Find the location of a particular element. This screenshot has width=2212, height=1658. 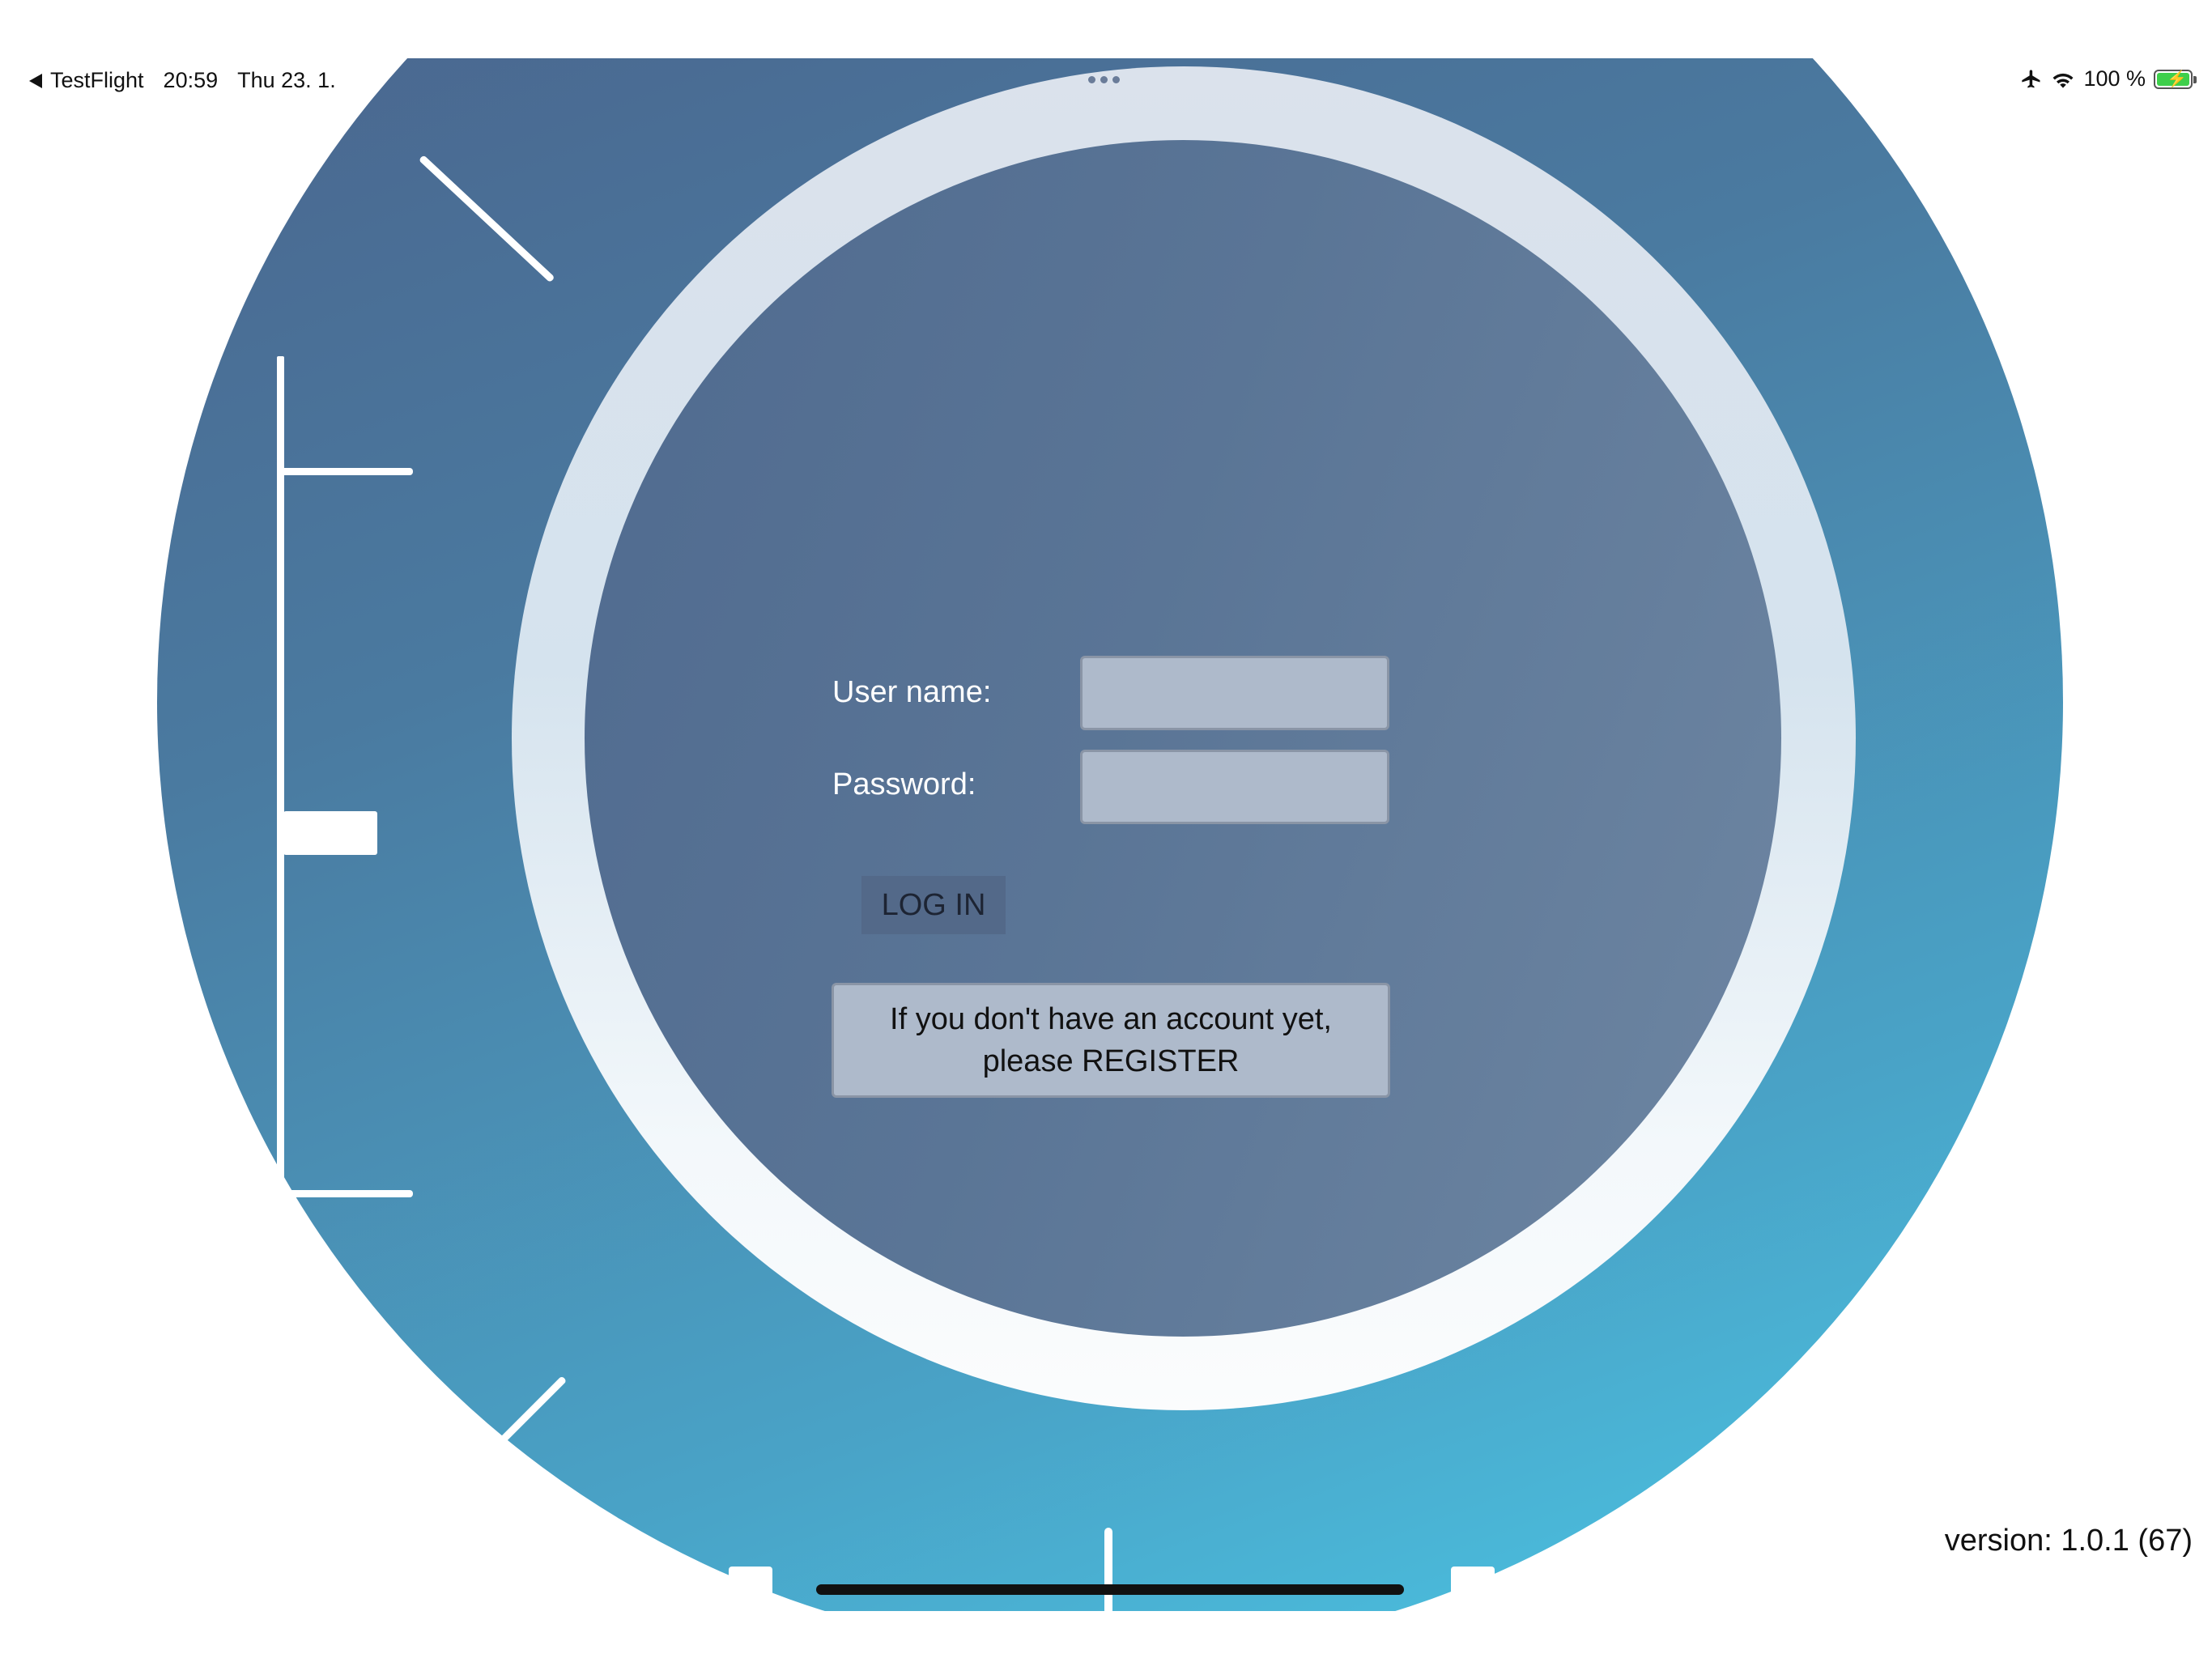

top-margin is located at coordinates (1106, 29).